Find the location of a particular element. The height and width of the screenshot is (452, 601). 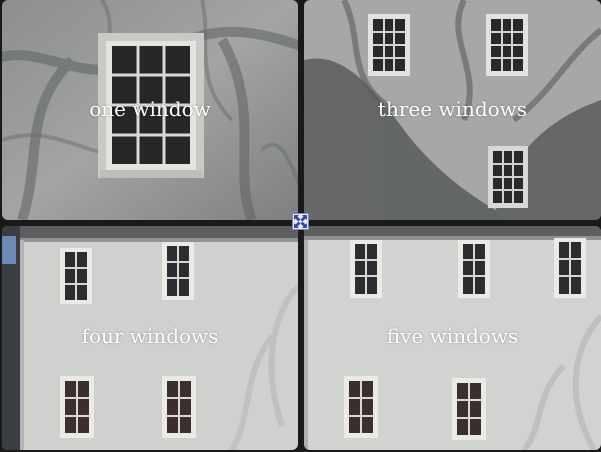

expand-button is located at coordinates (300, 221).